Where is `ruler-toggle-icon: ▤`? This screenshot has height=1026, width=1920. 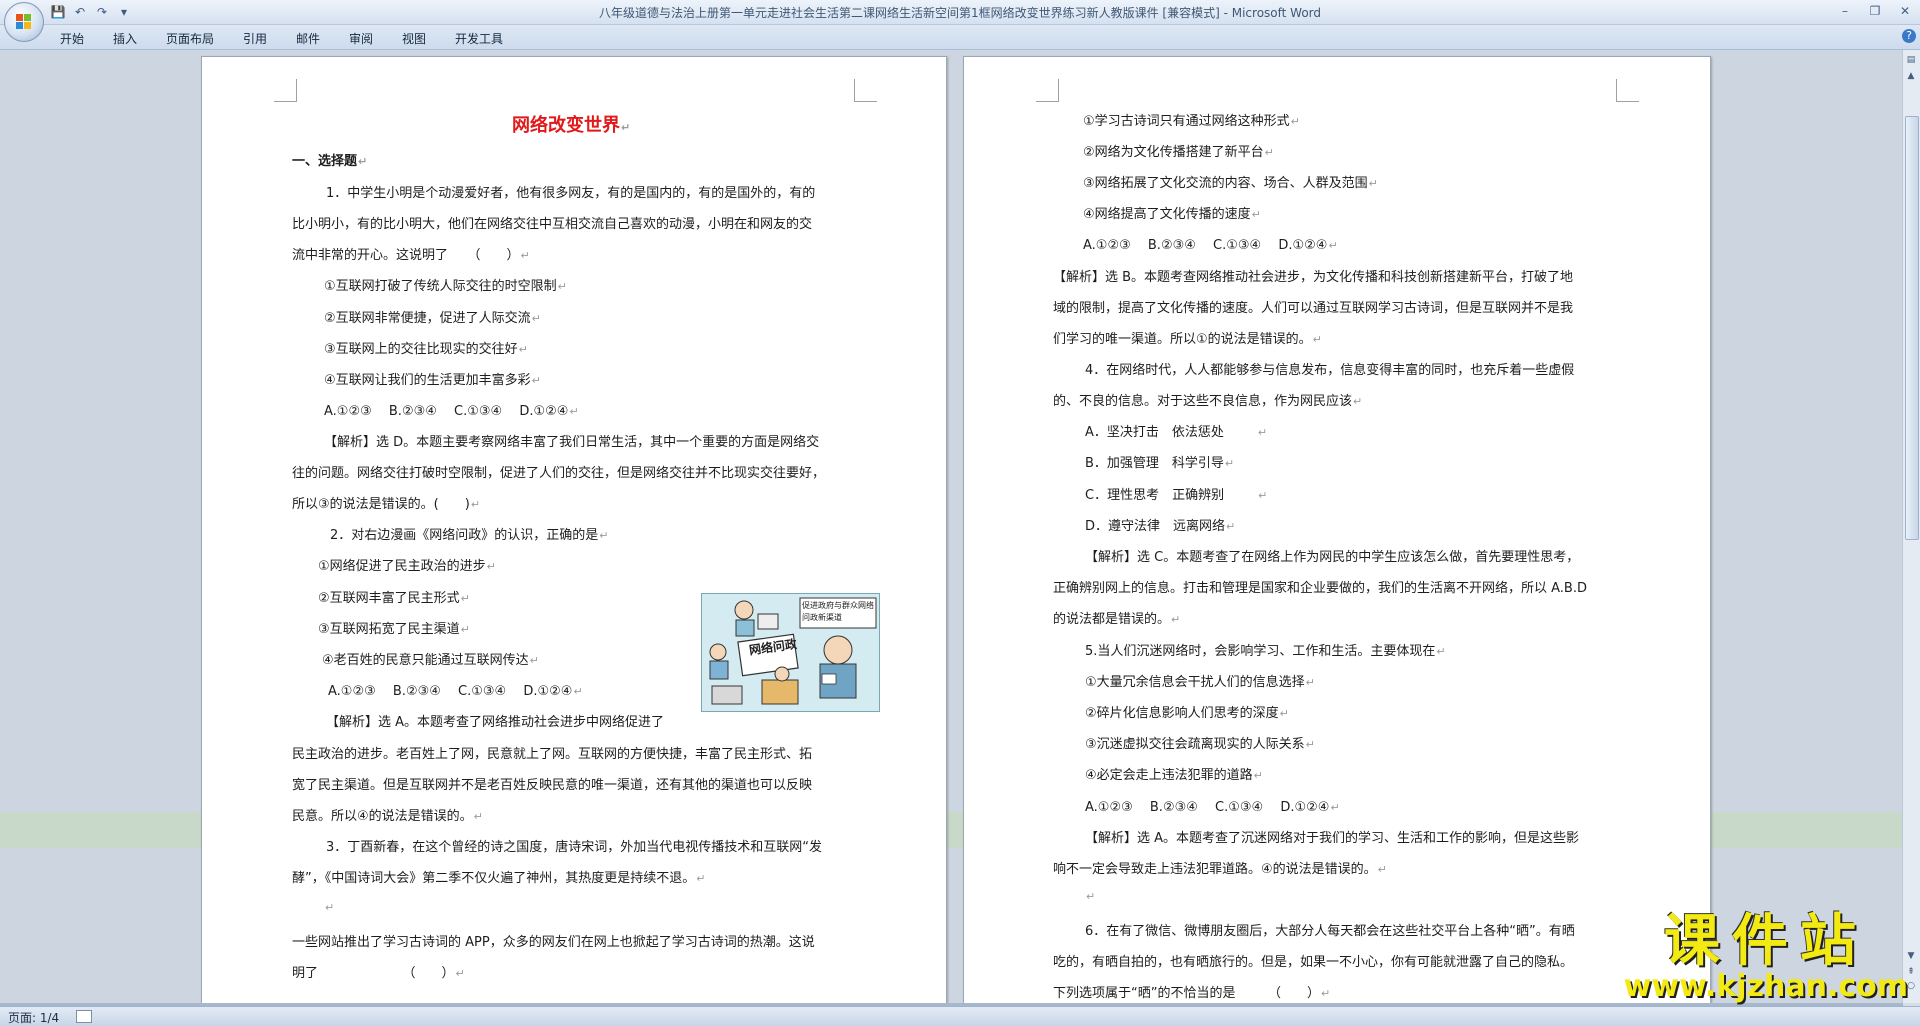
ruler-toggle-icon: ▤ is located at coordinates (1911, 60).